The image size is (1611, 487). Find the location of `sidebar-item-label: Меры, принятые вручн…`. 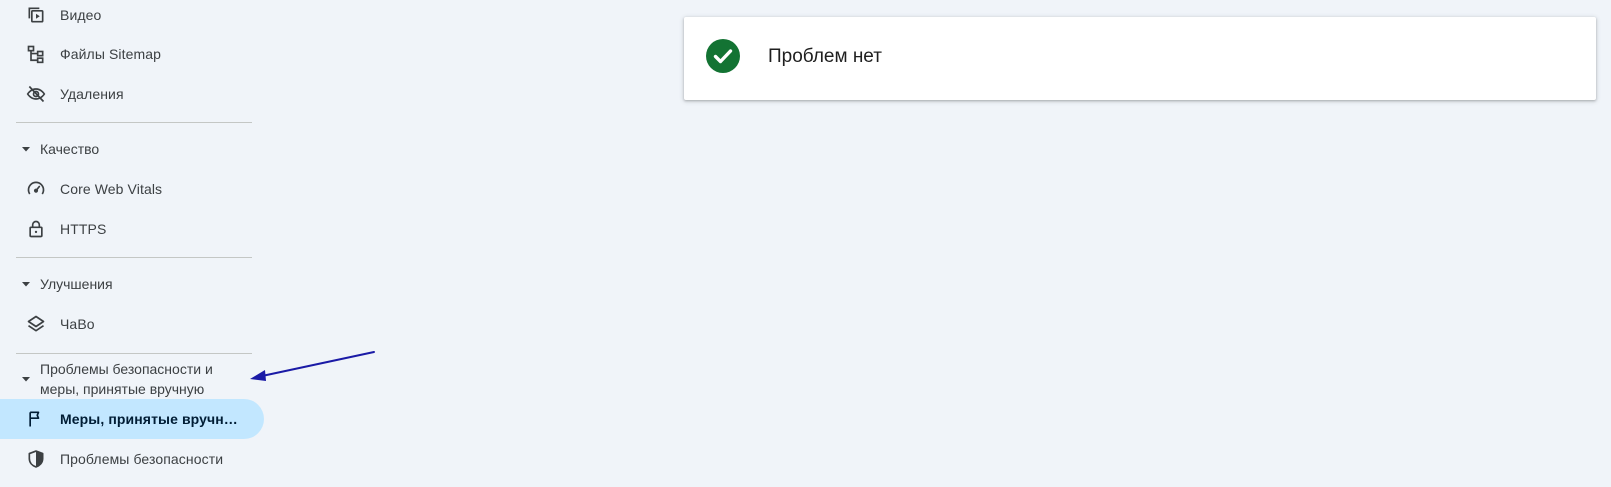

sidebar-item-label: Меры, принятые вручн… is located at coordinates (149, 419).